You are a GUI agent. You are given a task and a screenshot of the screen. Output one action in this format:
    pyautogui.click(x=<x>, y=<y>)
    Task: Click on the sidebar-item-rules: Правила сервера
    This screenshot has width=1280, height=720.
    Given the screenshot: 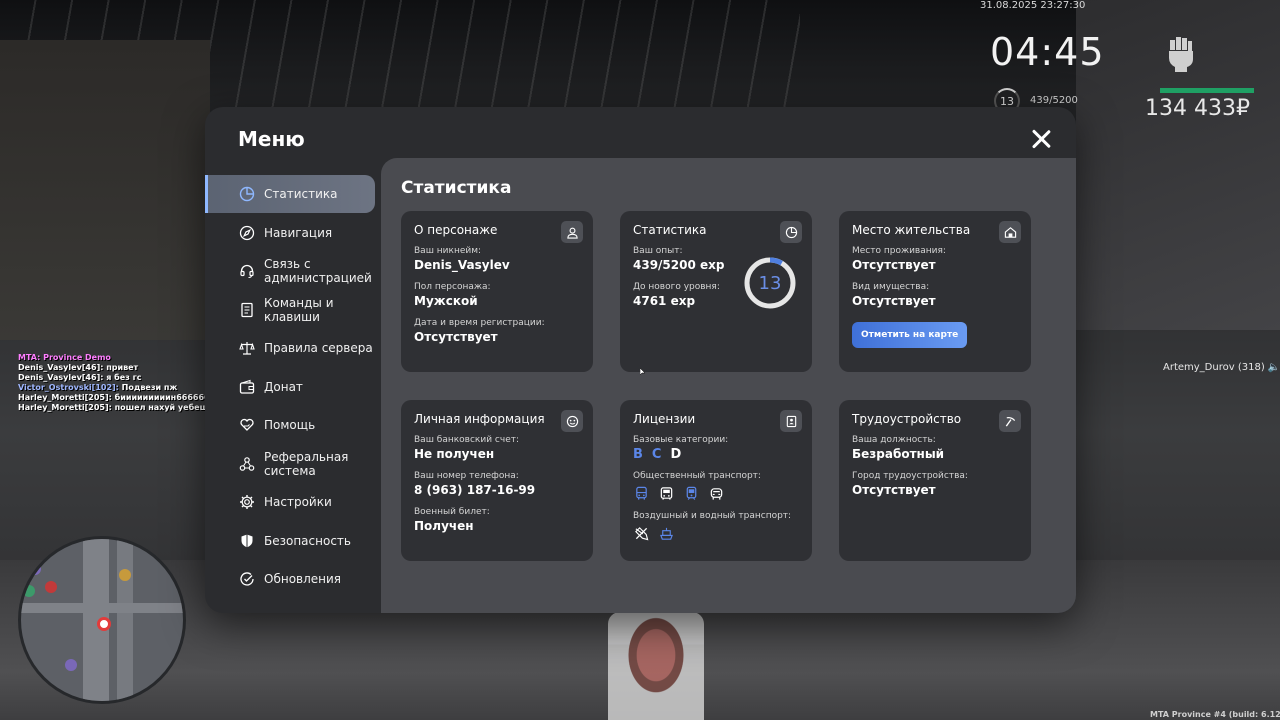 What is the action you would take?
    pyautogui.click(x=293, y=348)
    